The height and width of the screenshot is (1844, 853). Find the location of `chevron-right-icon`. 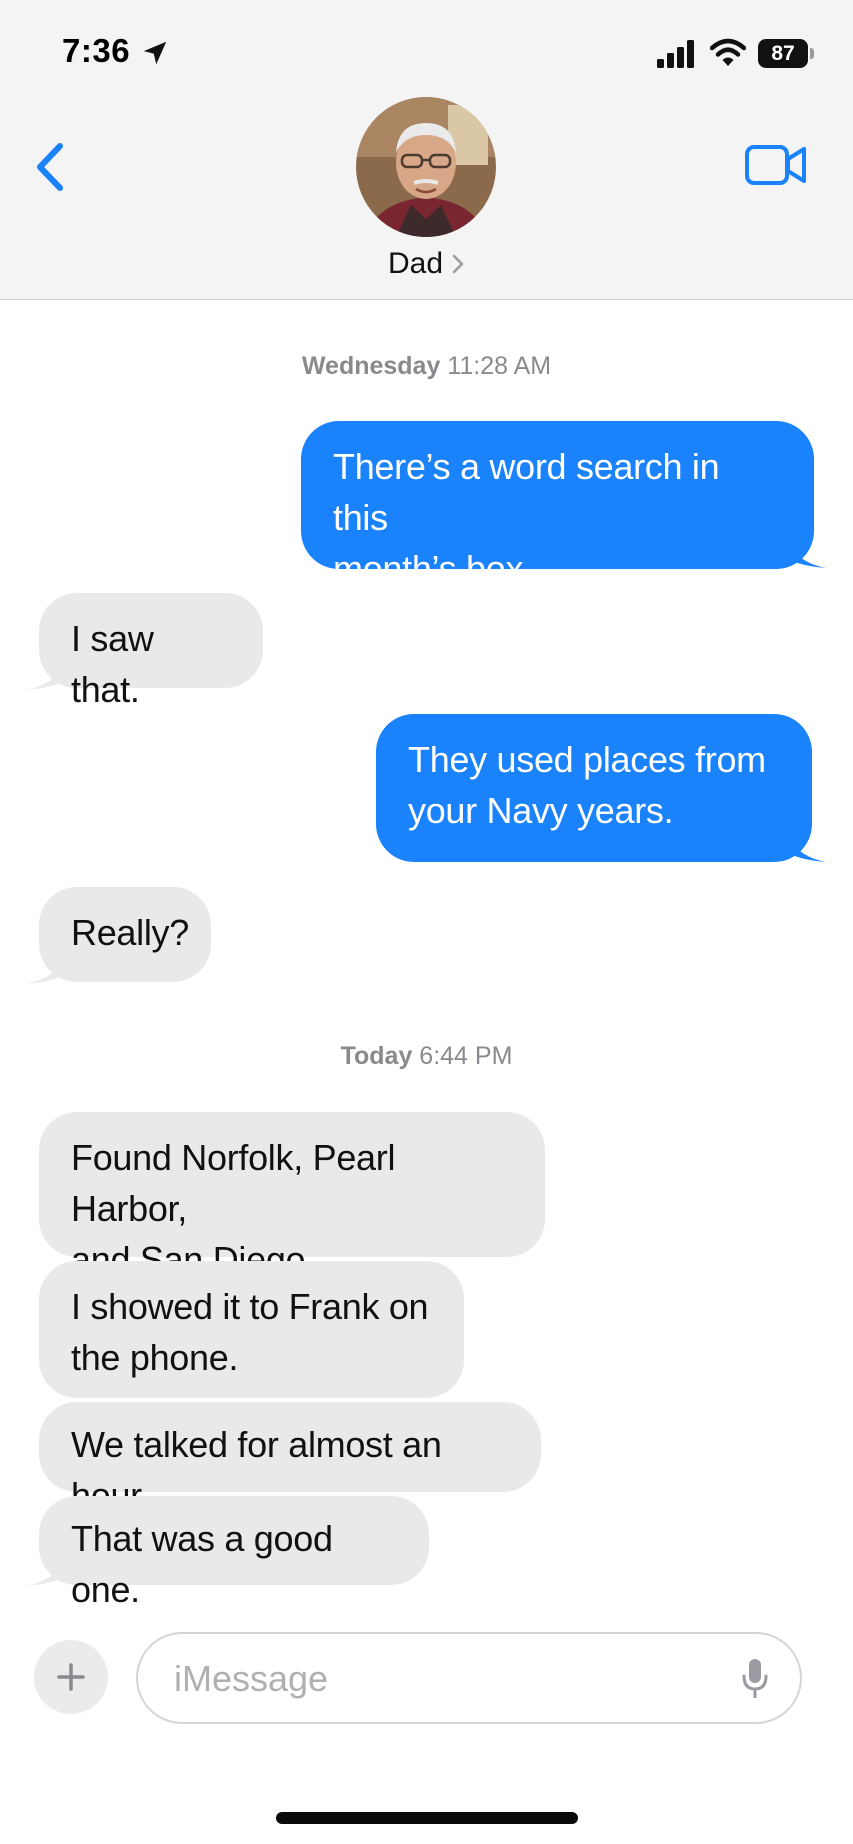

chevron-right-icon is located at coordinates (458, 264).